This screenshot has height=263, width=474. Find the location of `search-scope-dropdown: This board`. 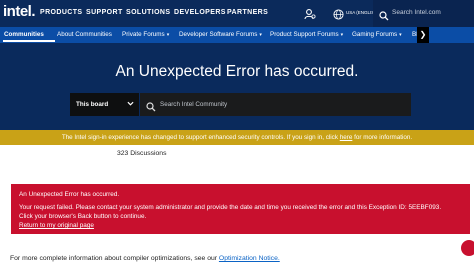

search-scope-dropdown: This board is located at coordinates (104, 104).